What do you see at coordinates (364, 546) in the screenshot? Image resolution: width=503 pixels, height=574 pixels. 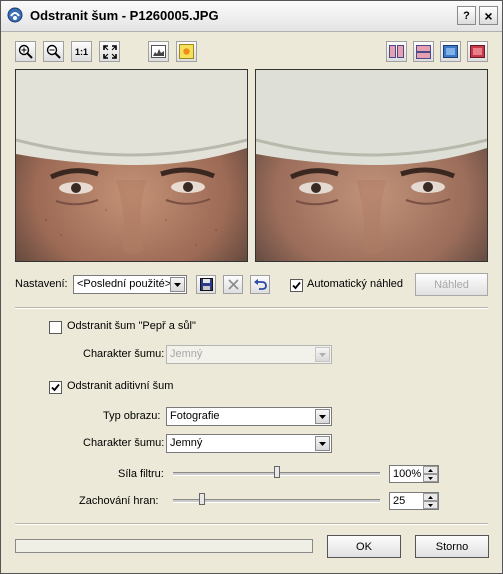 I see `ok-button: OK` at bounding box center [364, 546].